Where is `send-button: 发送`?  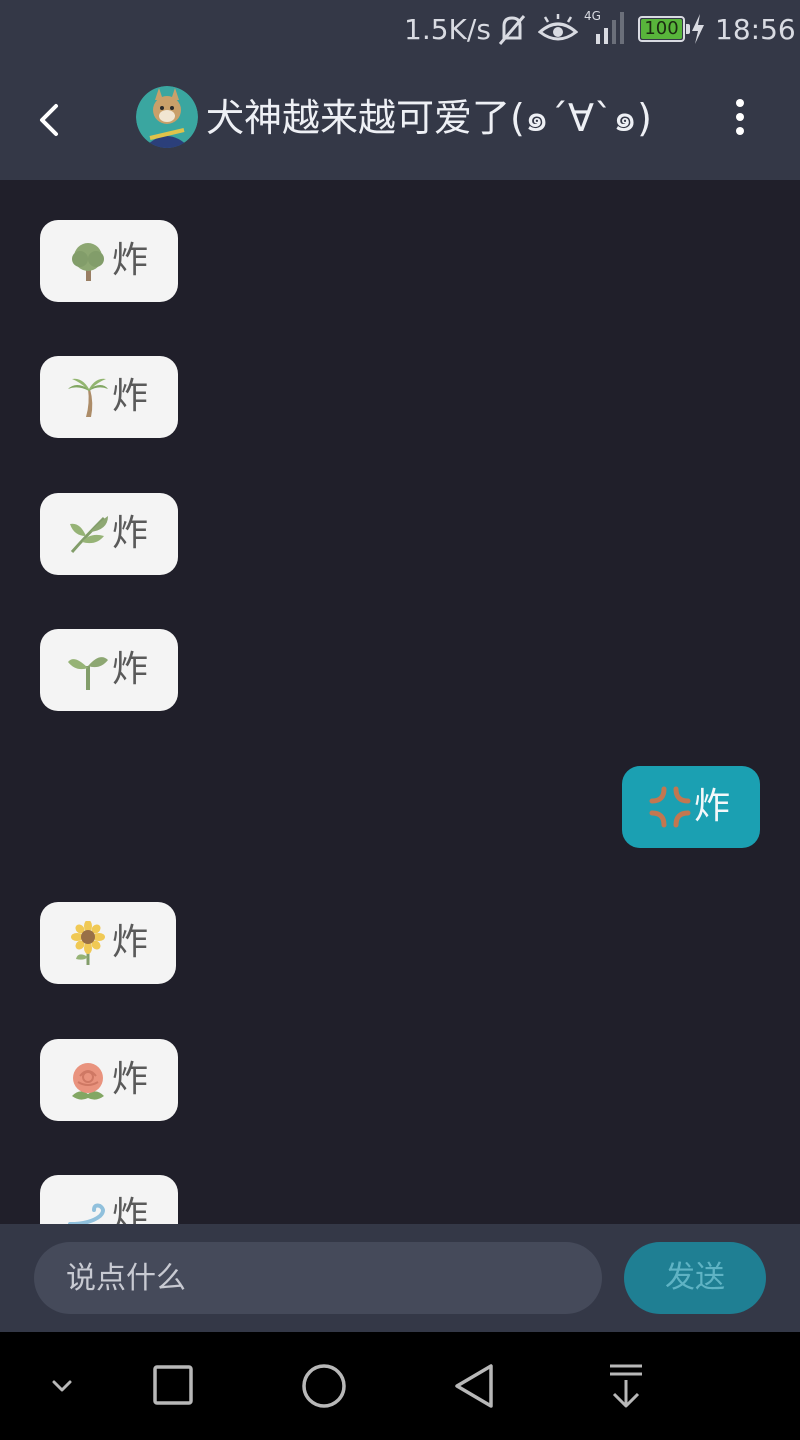
send-button: 发送 is located at coordinates (695, 1278).